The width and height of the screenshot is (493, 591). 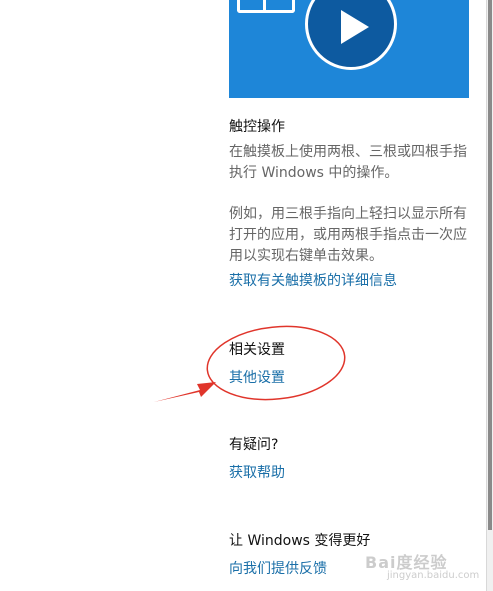 What do you see at coordinates (257, 472) in the screenshot?
I see `get-help-link: 获取帮助` at bounding box center [257, 472].